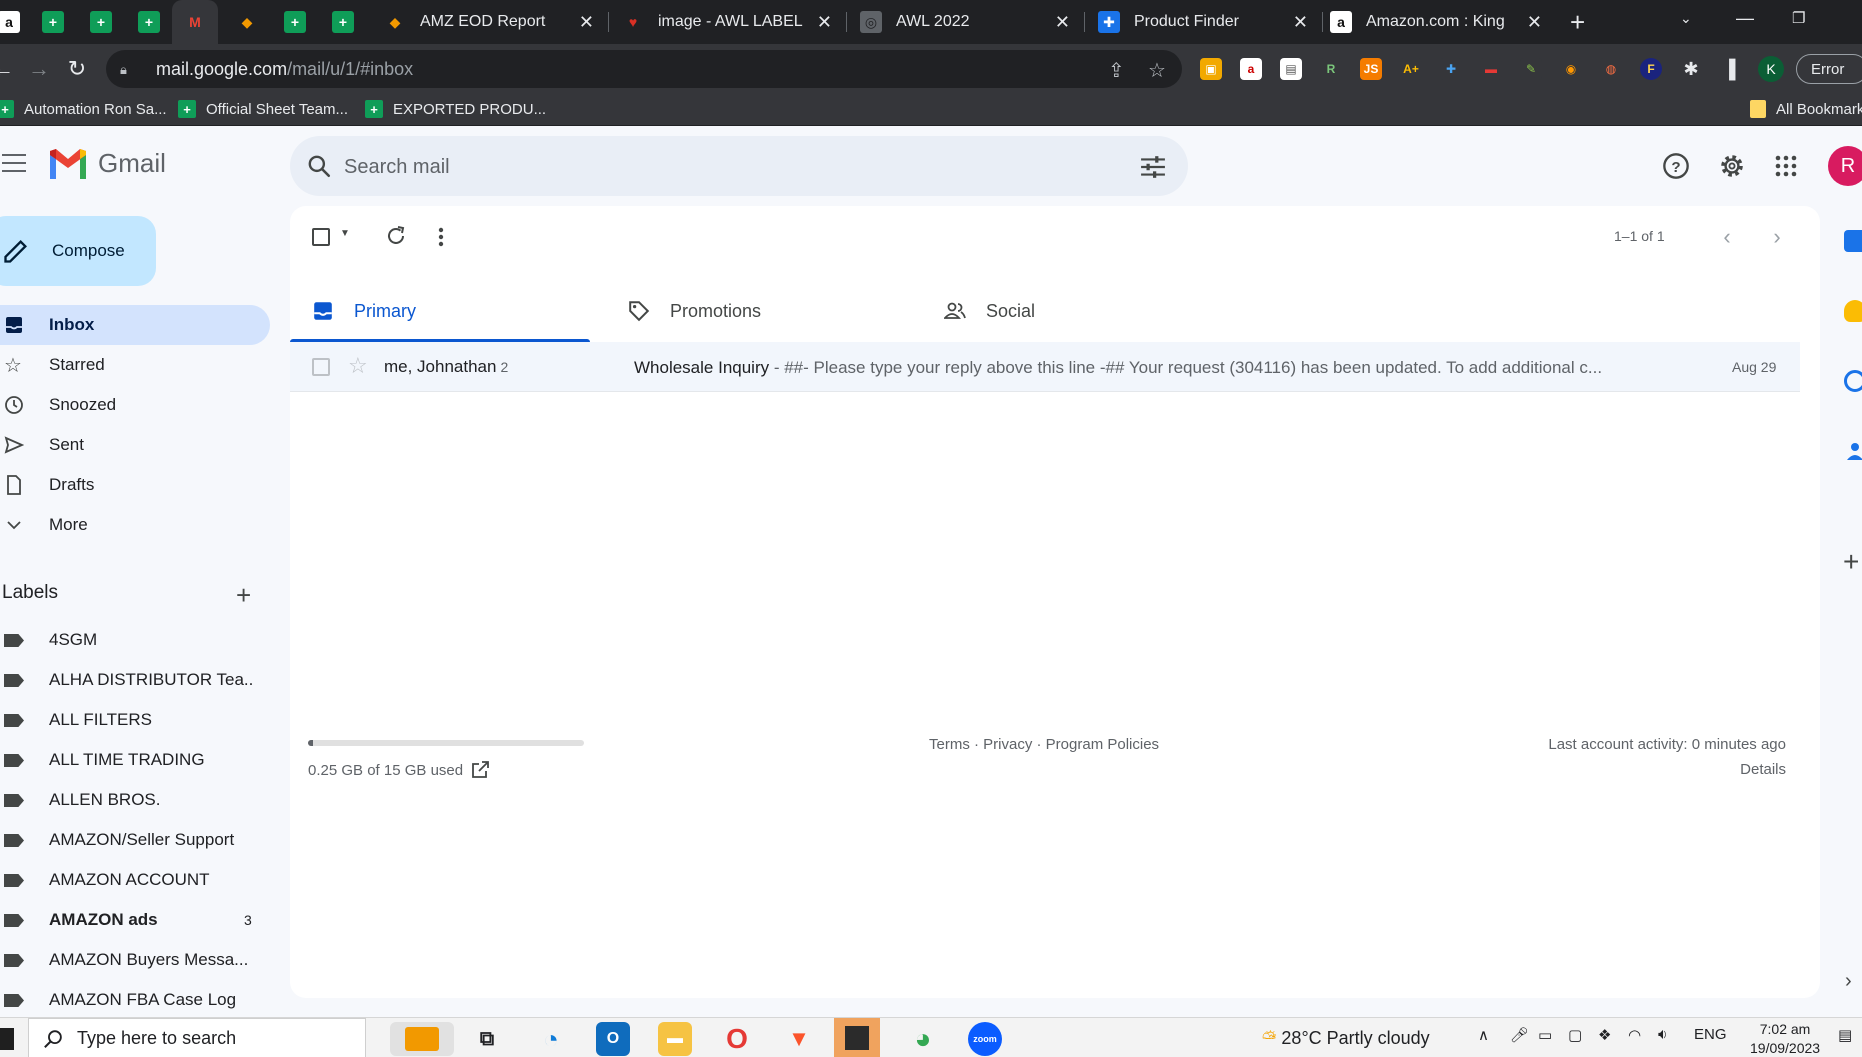 The height and width of the screenshot is (1057, 1862). I want to click on nav-starred: ☆ Starred, so click(135, 365).